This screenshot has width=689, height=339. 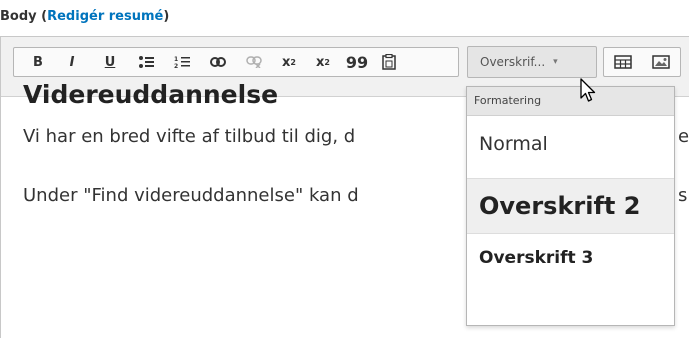 What do you see at coordinates (105, 16) in the screenshot?
I see `edit-summary-link: Redigér resumé` at bounding box center [105, 16].